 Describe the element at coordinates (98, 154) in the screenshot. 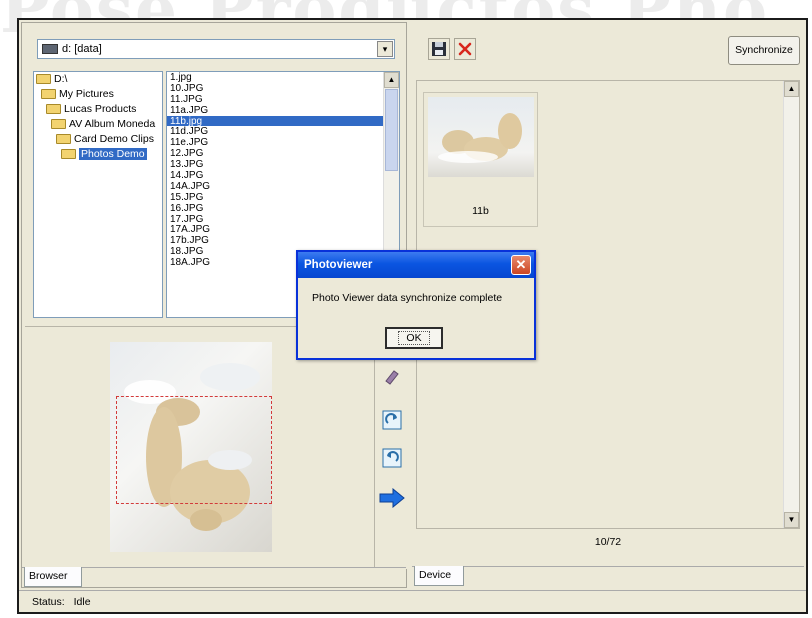

I see `tree-item-photos-demo: Photos Demo` at that location.